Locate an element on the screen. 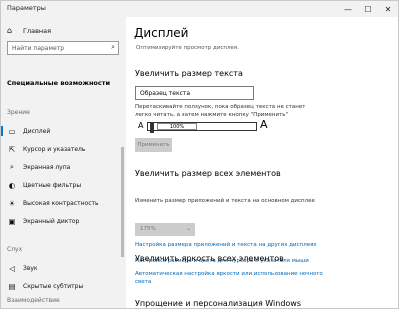 The width and height of the screenshot is (400, 310). sidebar-item-high-contrast: ☀ Высокая контрастность is located at coordinates (65, 203).